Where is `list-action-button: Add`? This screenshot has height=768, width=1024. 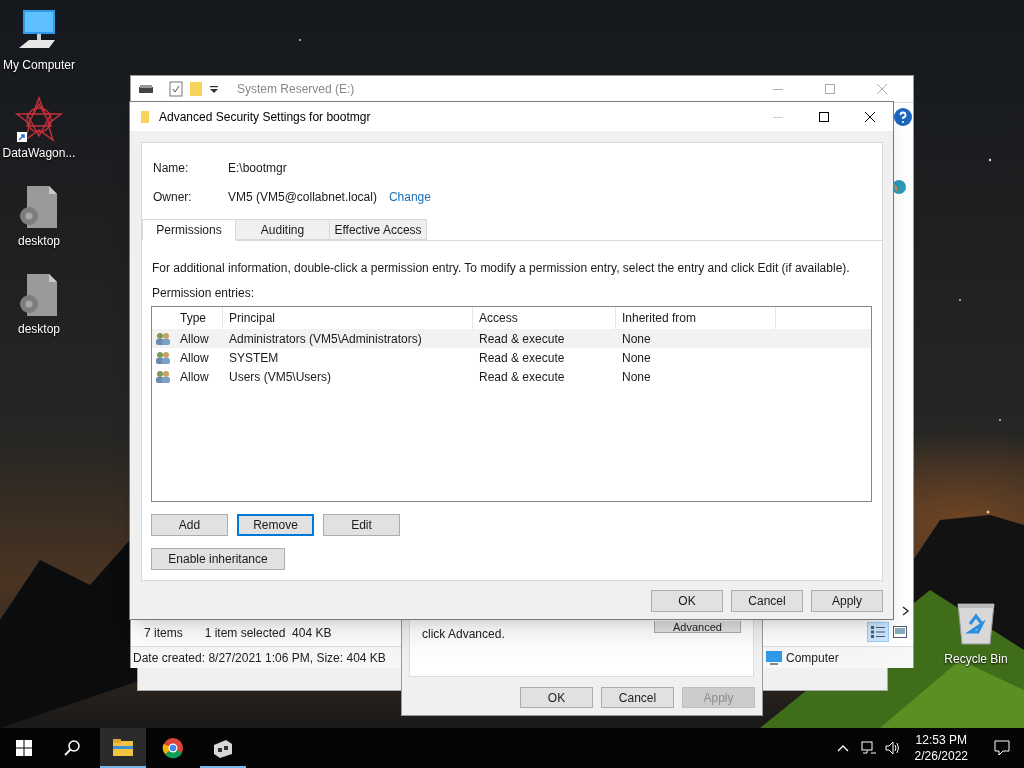
list-action-button: Add is located at coordinates (189, 525).